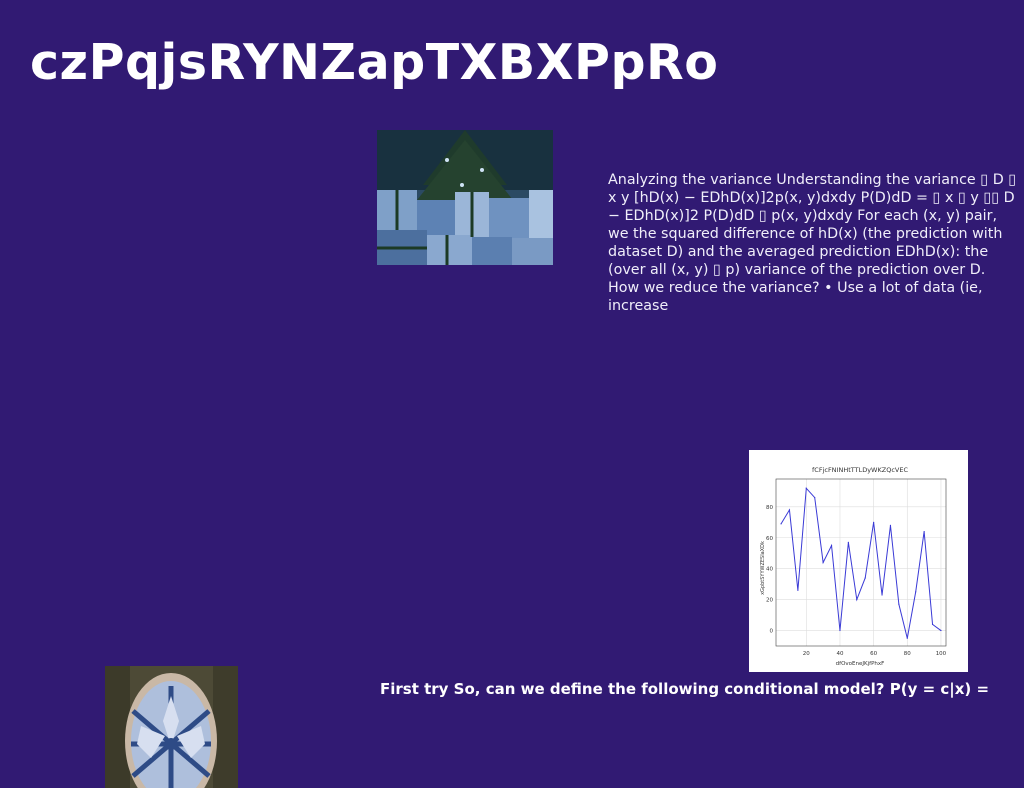  What do you see at coordinates (907, 654) in the screenshot?
I see `chart-xtick-label: 80` at bounding box center [907, 654].